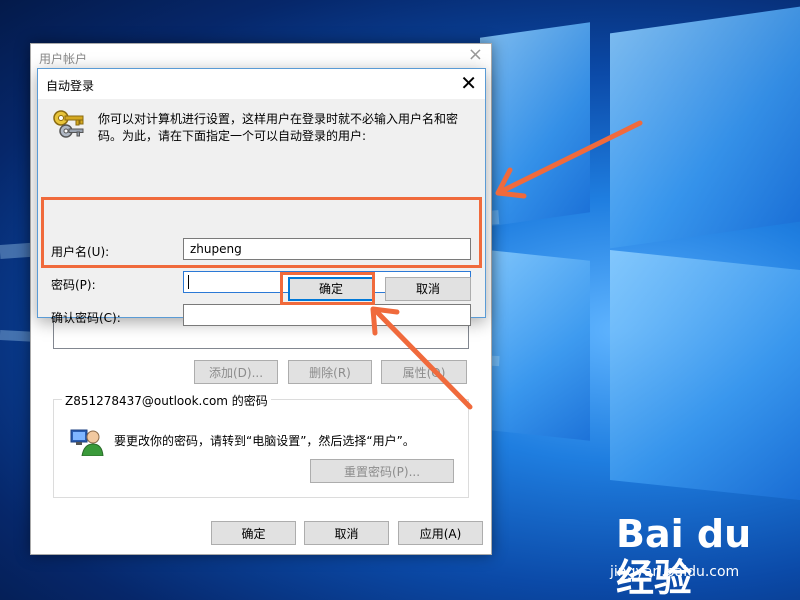 The width and height of the screenshot is (800, 600). What do you see at coordinates (675, 572) in the screenshot?
I see `watermark-url: jingyan.baidu.com` at bounding box center [675, 572].